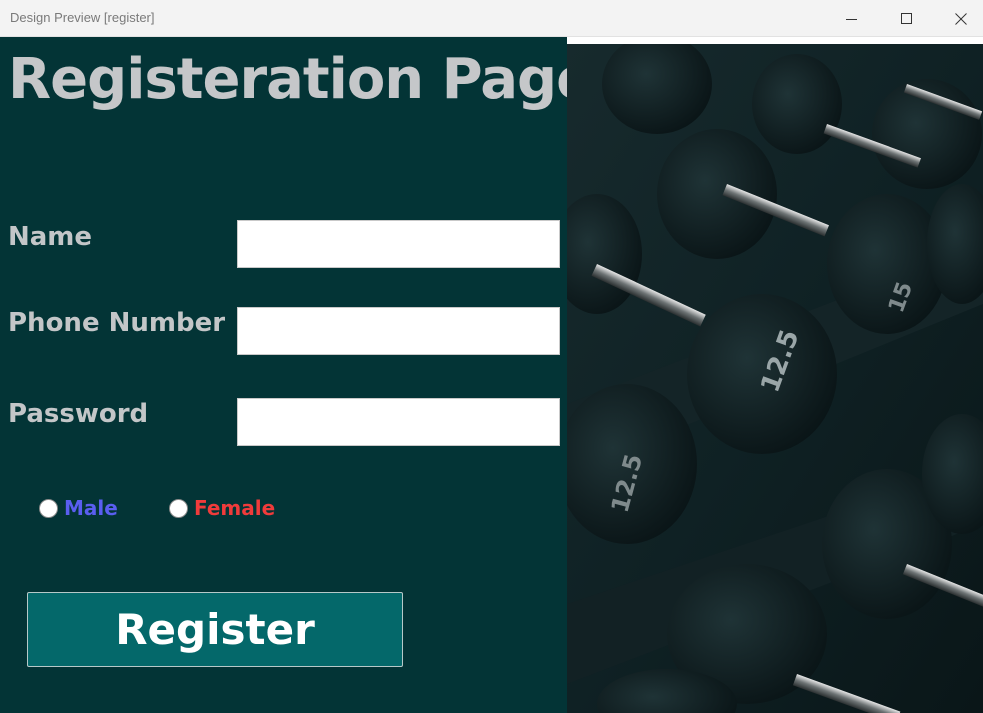 Image resolution: width=983 pixels, height=713 pixels. I want to click on maximize-button, so click(907, 18).